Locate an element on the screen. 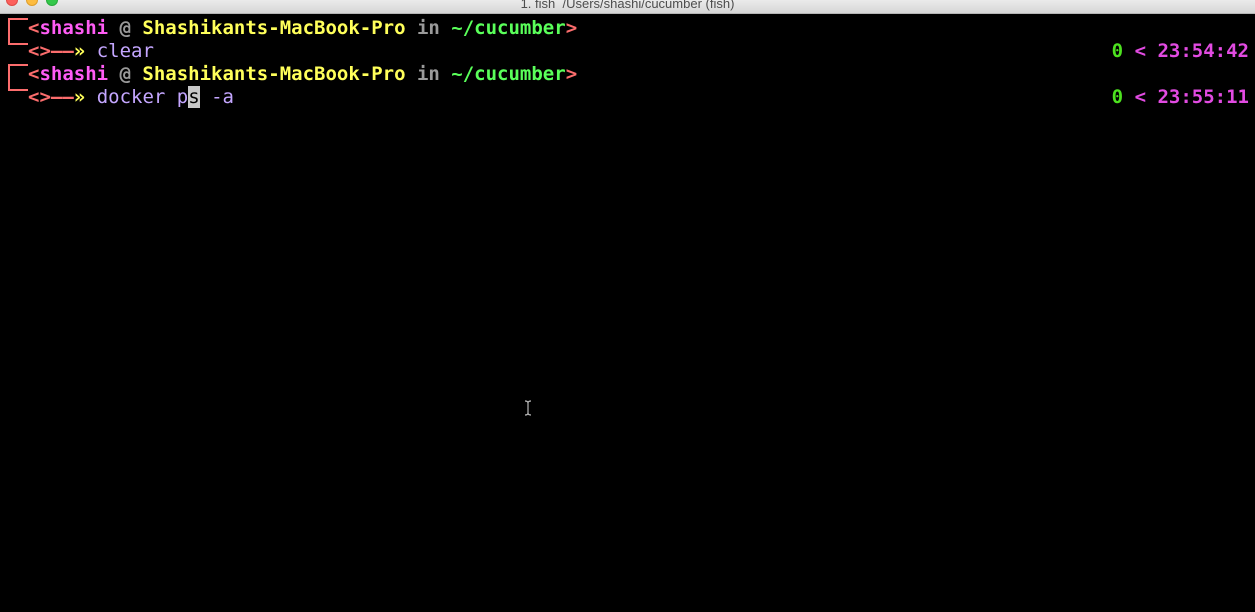 The height and width of the screenshot is (612, 1255). command-timestamp: 23:54:42 is located at coordinates (1203, 51).